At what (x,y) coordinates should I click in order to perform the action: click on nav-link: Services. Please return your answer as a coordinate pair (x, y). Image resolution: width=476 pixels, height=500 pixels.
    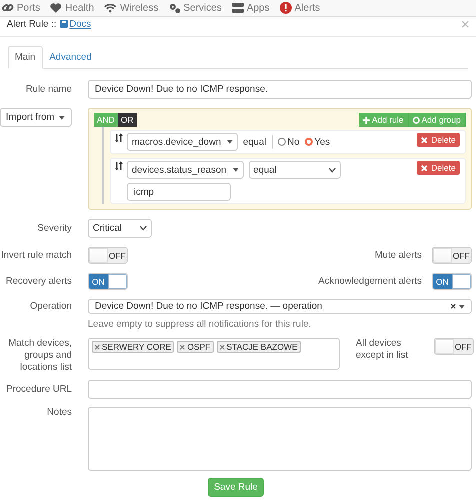
    Looking at the image, I should click on (203, 8).